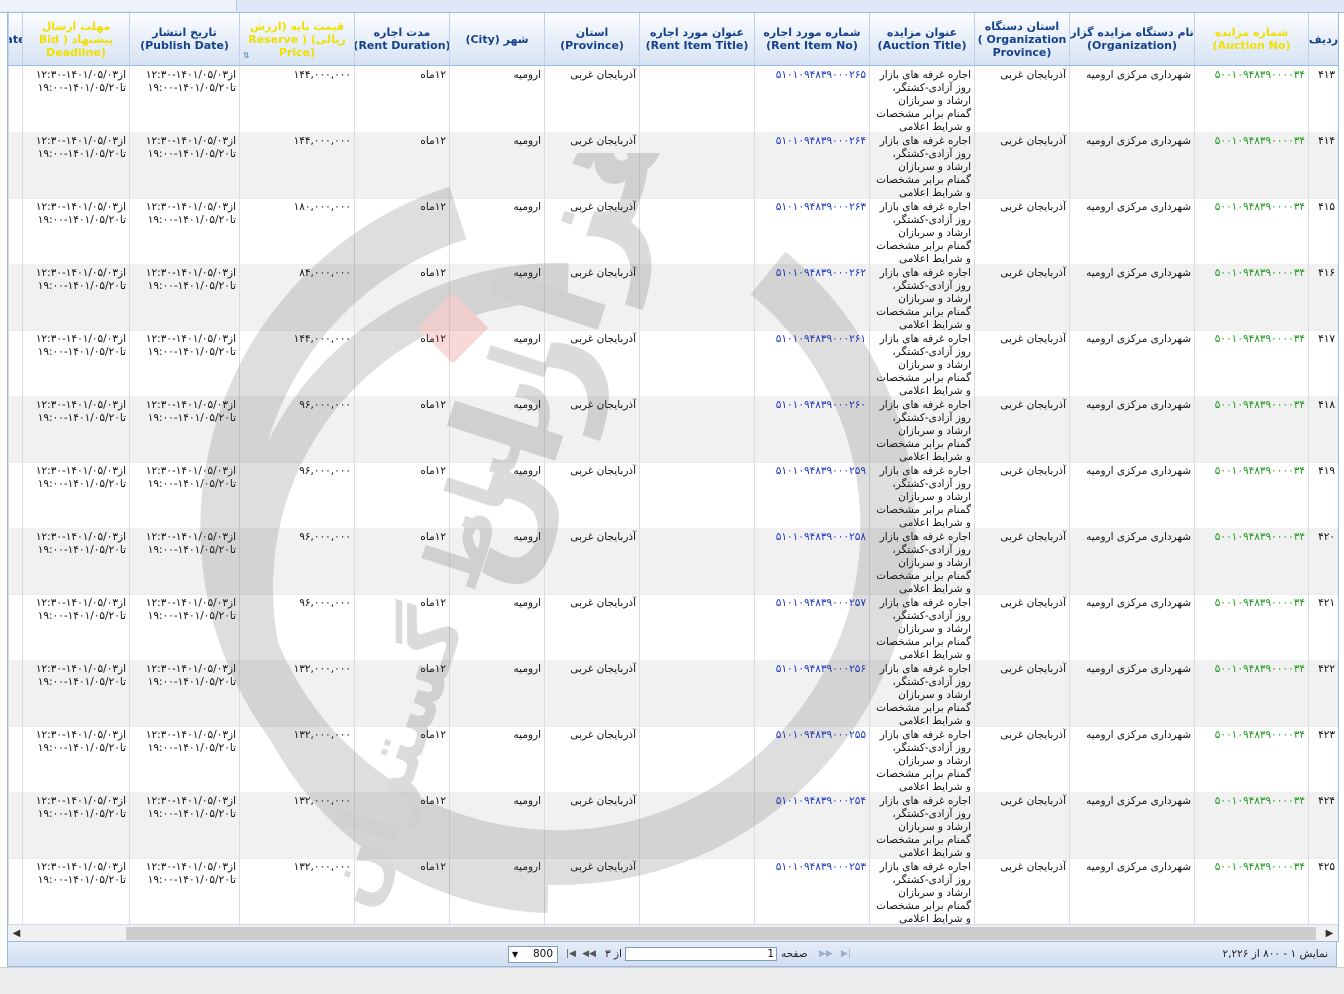 The image size is (1344, 994). What do you see at coordinates (118, 5) in the screenshot?
I see `top-tab` at bounding box center [118, 5].